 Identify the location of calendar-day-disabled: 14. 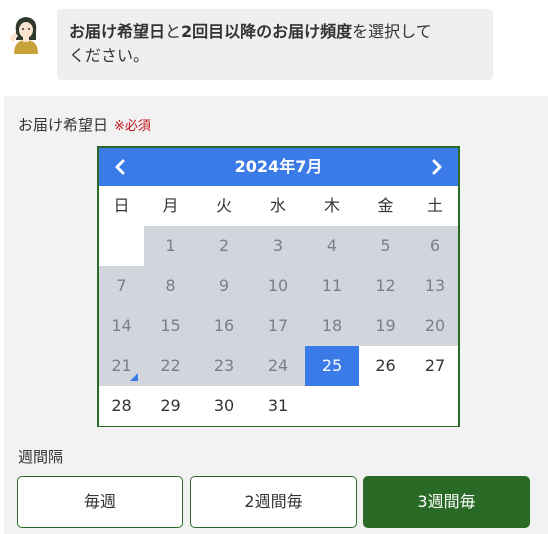
(121, 326).